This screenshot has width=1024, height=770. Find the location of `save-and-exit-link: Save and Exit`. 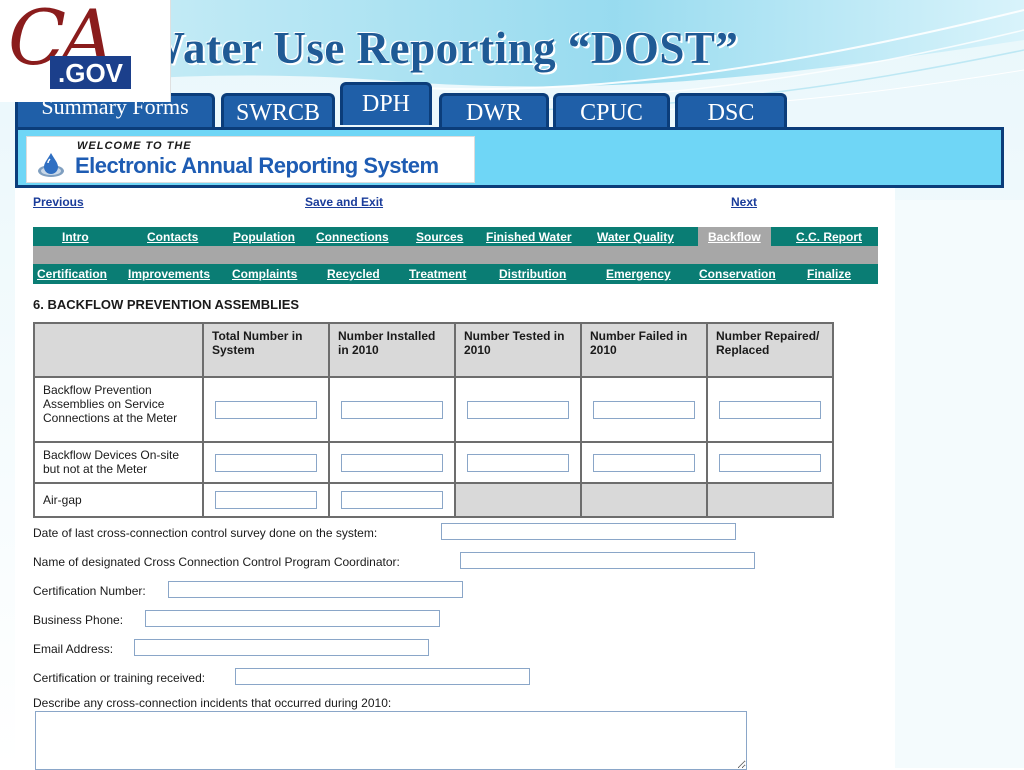

save-and-exit-link: Save and Exit is located at coordinates (344, 202).